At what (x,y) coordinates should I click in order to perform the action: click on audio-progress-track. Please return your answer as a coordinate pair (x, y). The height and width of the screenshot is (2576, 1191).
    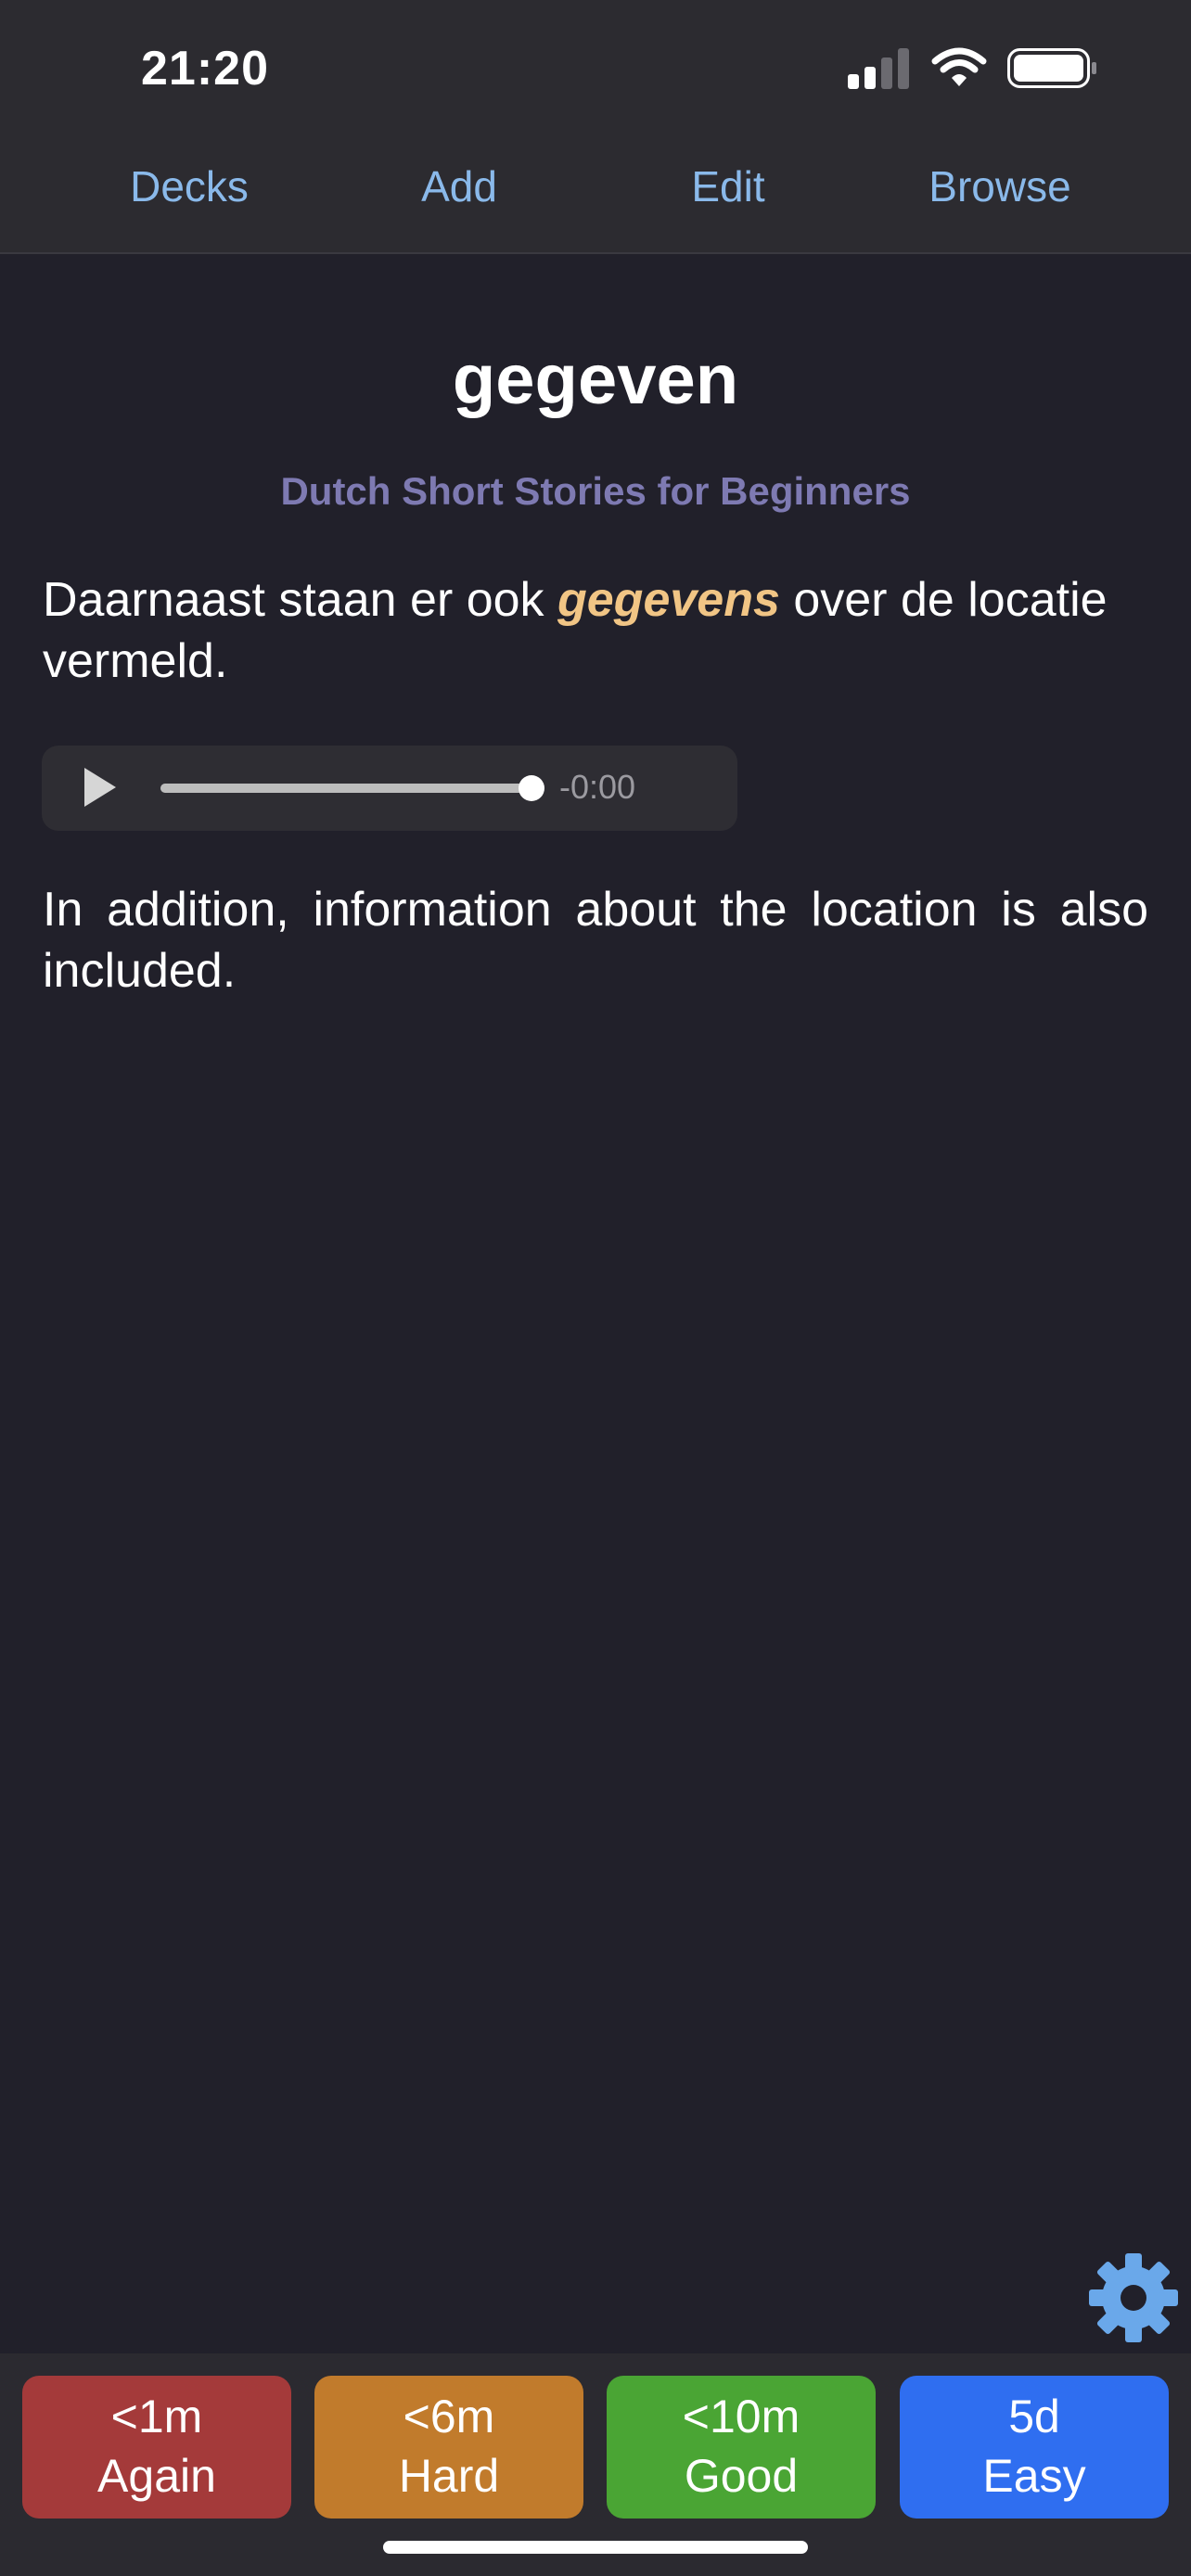
    Looking at the image, I should click on (352, 788).